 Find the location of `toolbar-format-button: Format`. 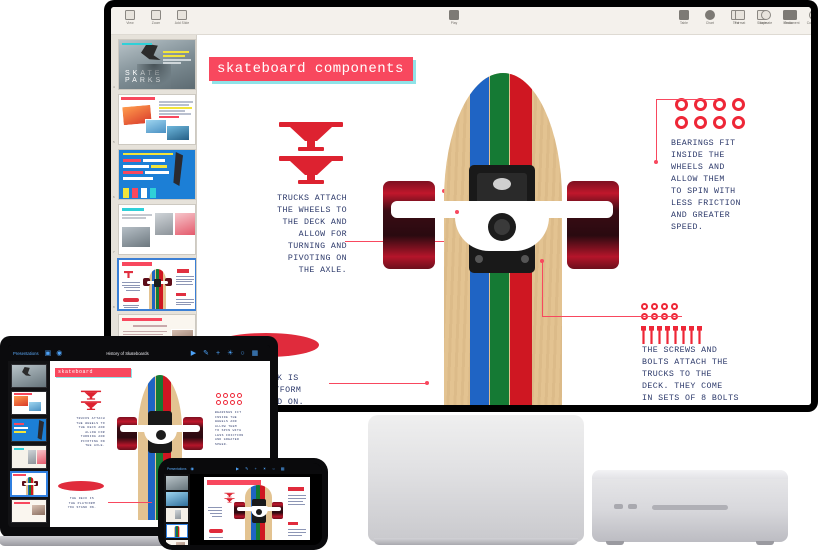

toolbar-format-button: Format is located at coordinates (740, 16).